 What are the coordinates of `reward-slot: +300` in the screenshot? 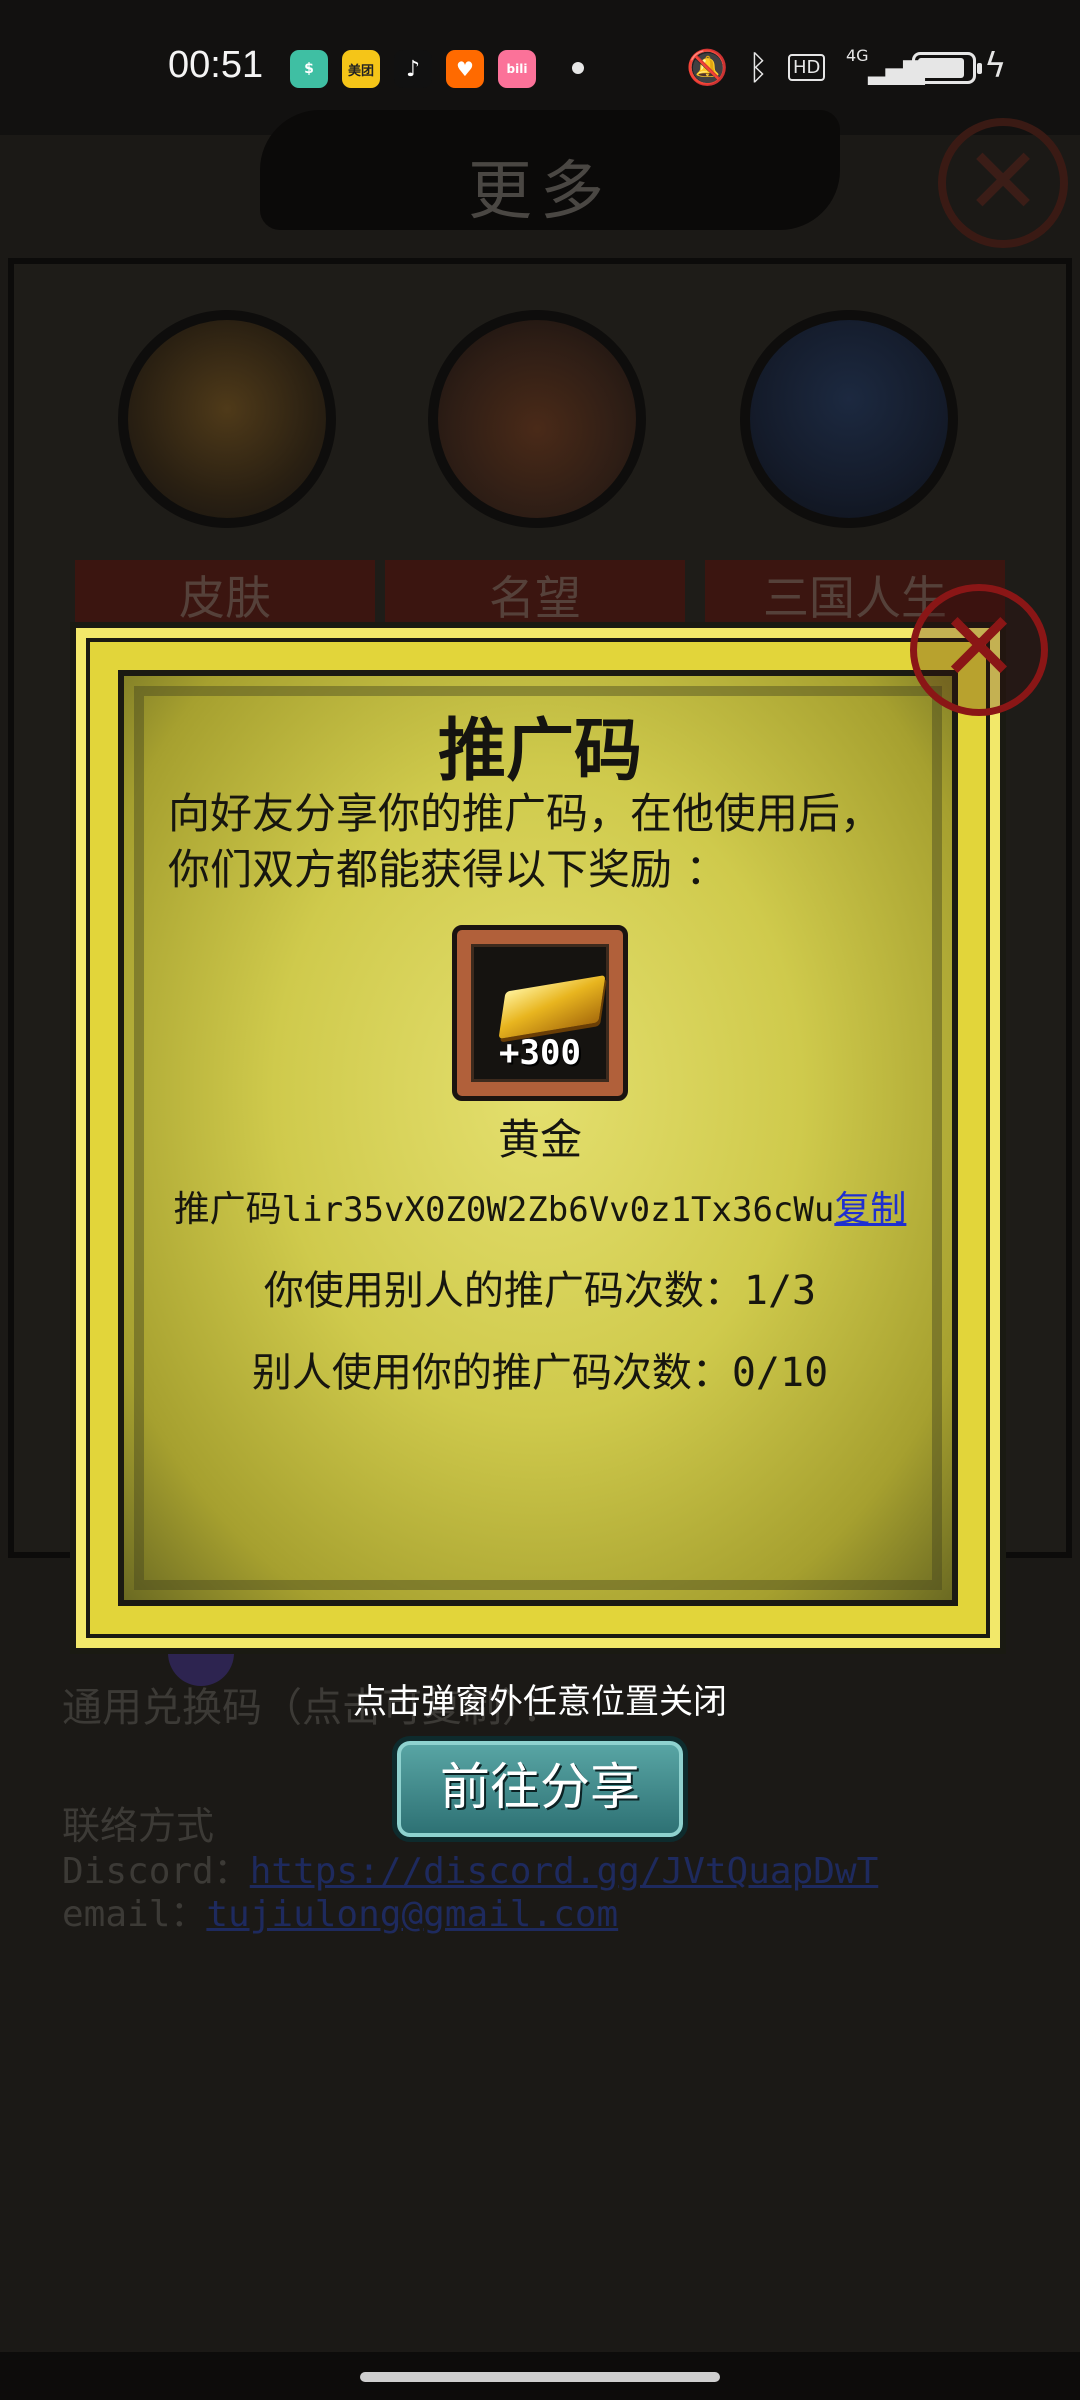 It's located at (540, 1013).